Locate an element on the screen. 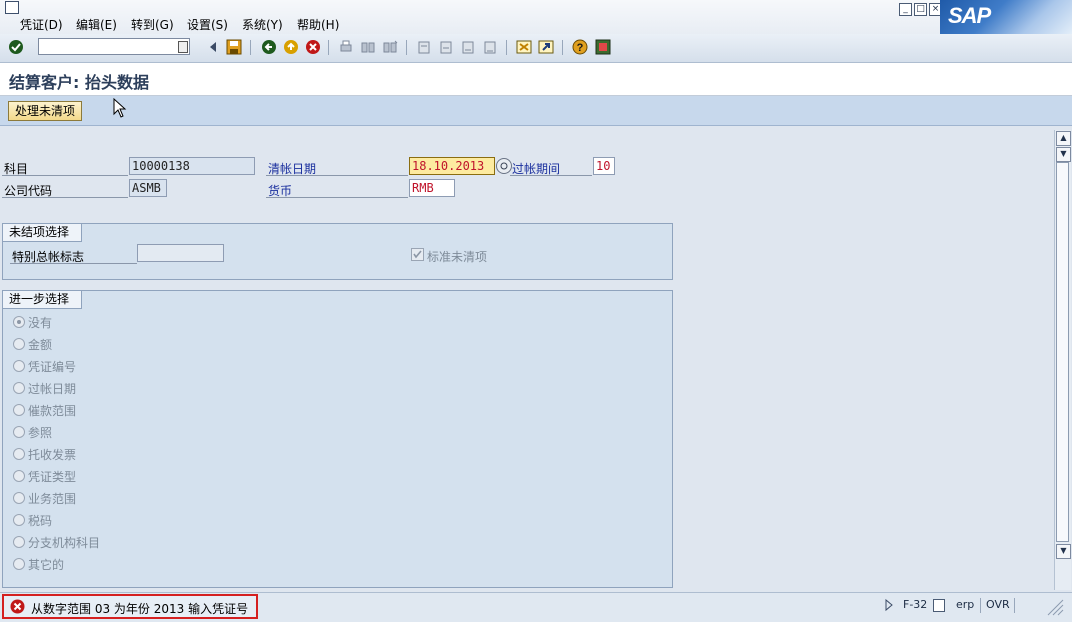  process-open-items-button: 处理未清项 is located at coordinates (45, 111).